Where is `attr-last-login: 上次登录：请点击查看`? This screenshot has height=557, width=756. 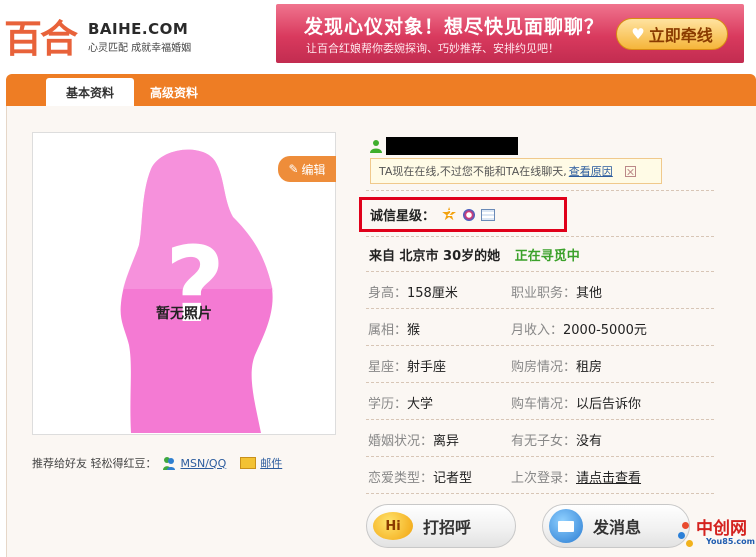 attr-last-login: 上次登录：请点击查看 is located at coordinates (576, 476).